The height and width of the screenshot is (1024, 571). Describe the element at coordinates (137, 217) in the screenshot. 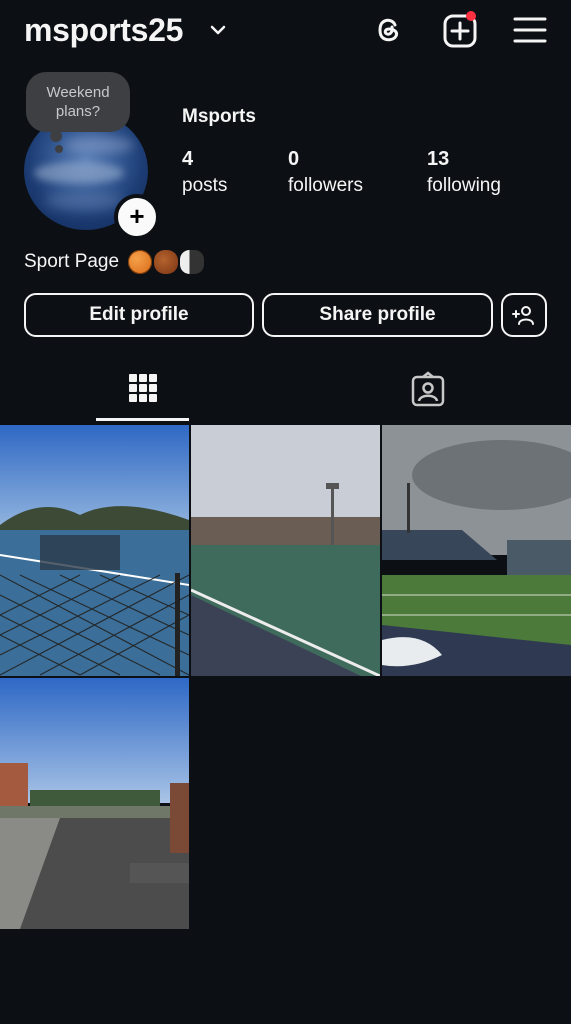

I see `add-story-button: +` at that location.